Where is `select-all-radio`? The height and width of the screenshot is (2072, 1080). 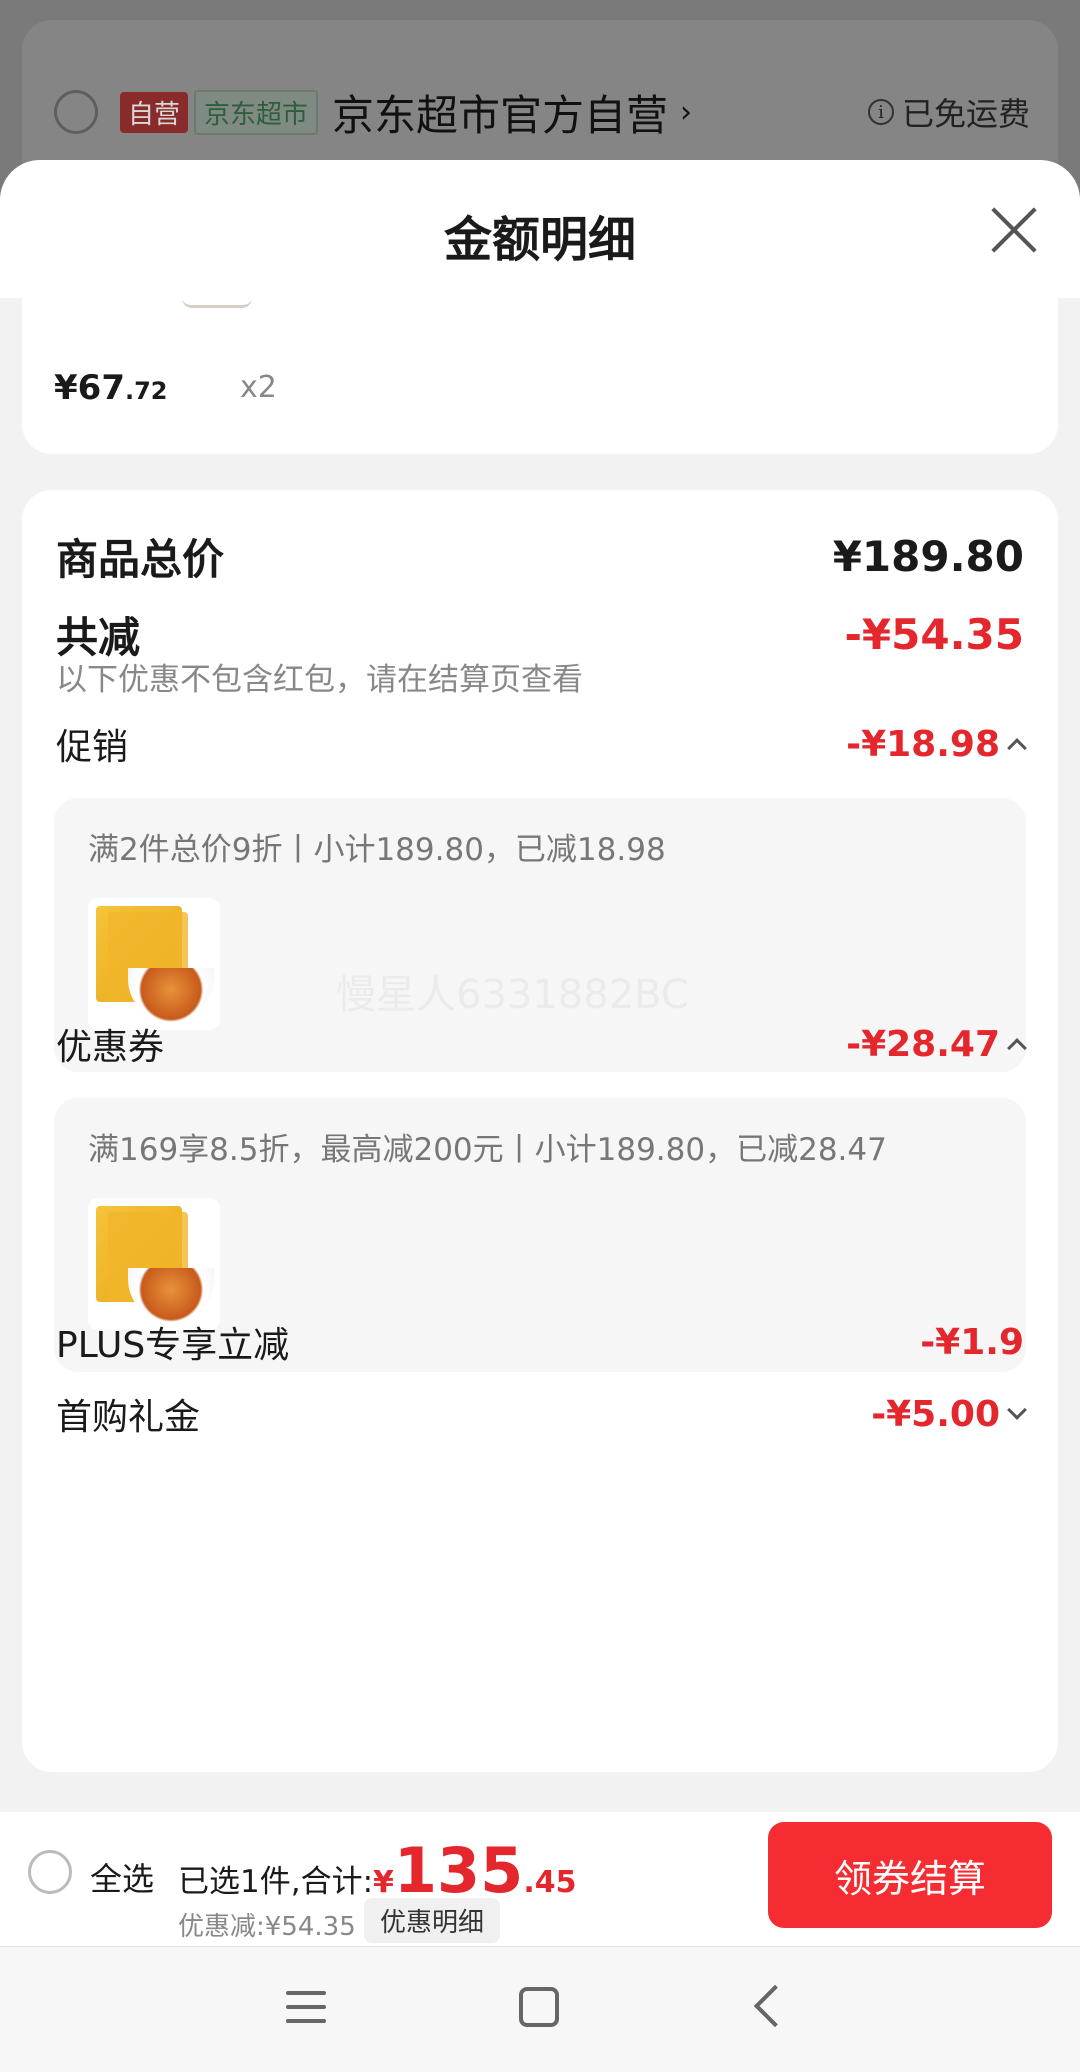 select-all-radio is located at coordinates (50, 1872).